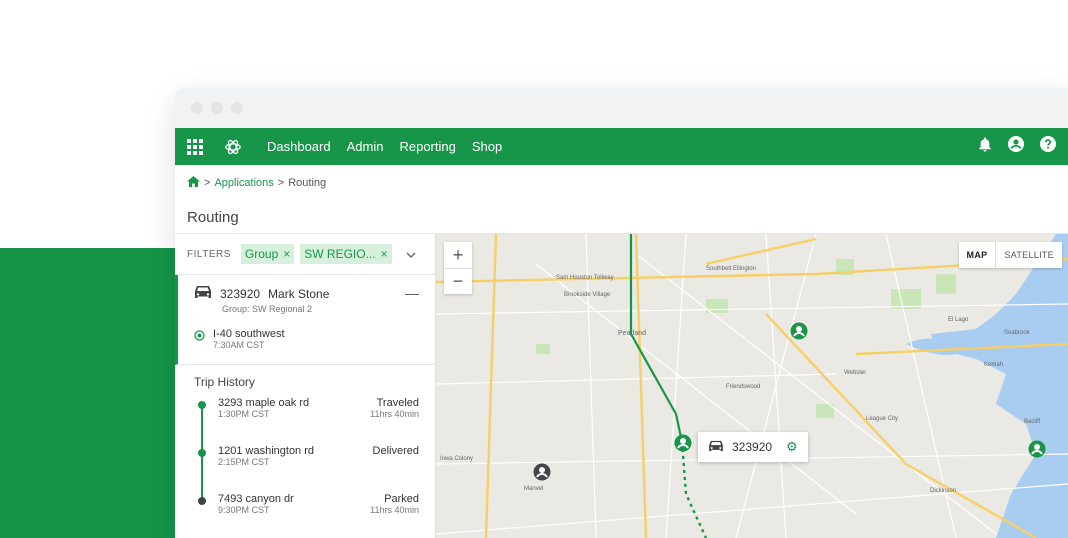  I want to click on current-location-time: 7:30AM CST, so click(239, 345).